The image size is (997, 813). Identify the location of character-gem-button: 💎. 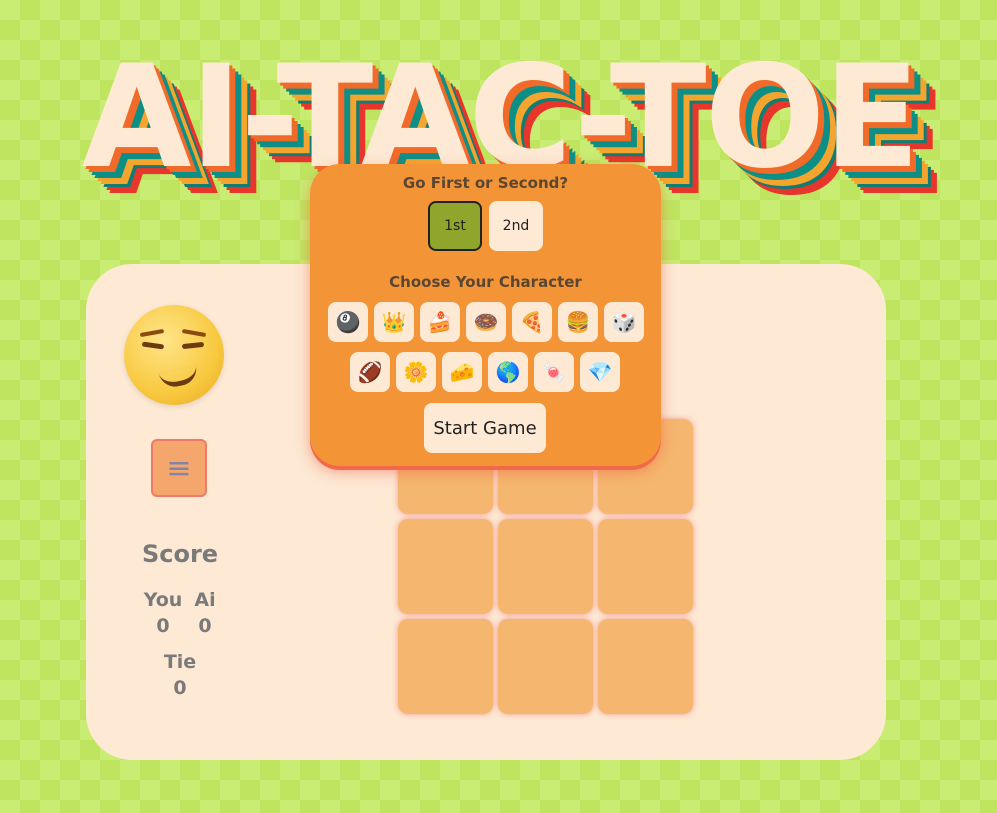
(600, 372).